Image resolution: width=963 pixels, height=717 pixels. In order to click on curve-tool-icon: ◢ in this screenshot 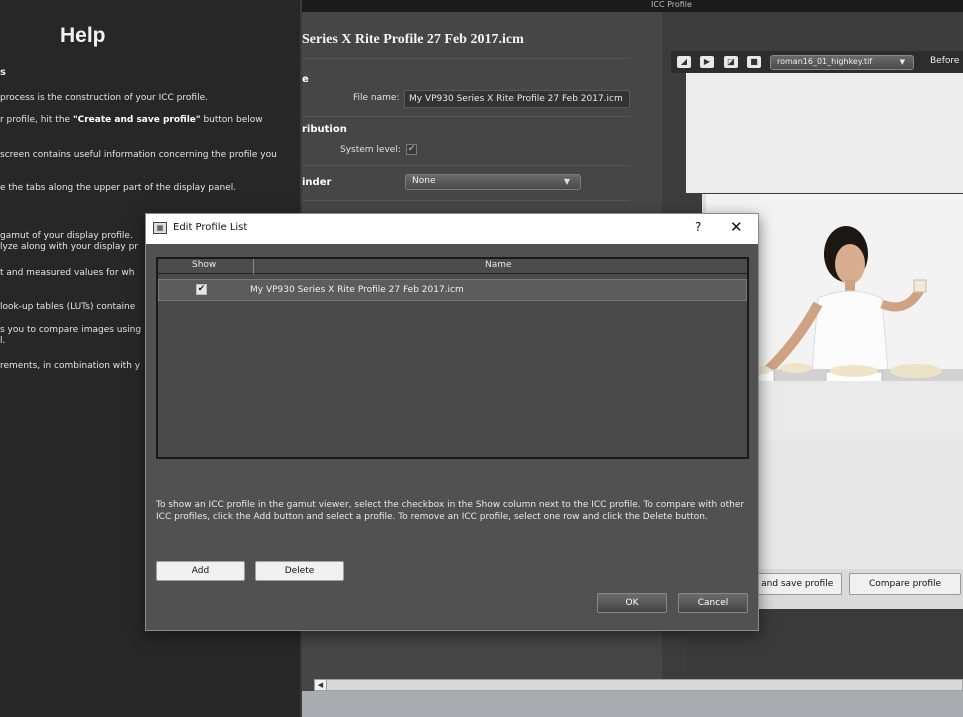, I will do `click(684, 62)`.